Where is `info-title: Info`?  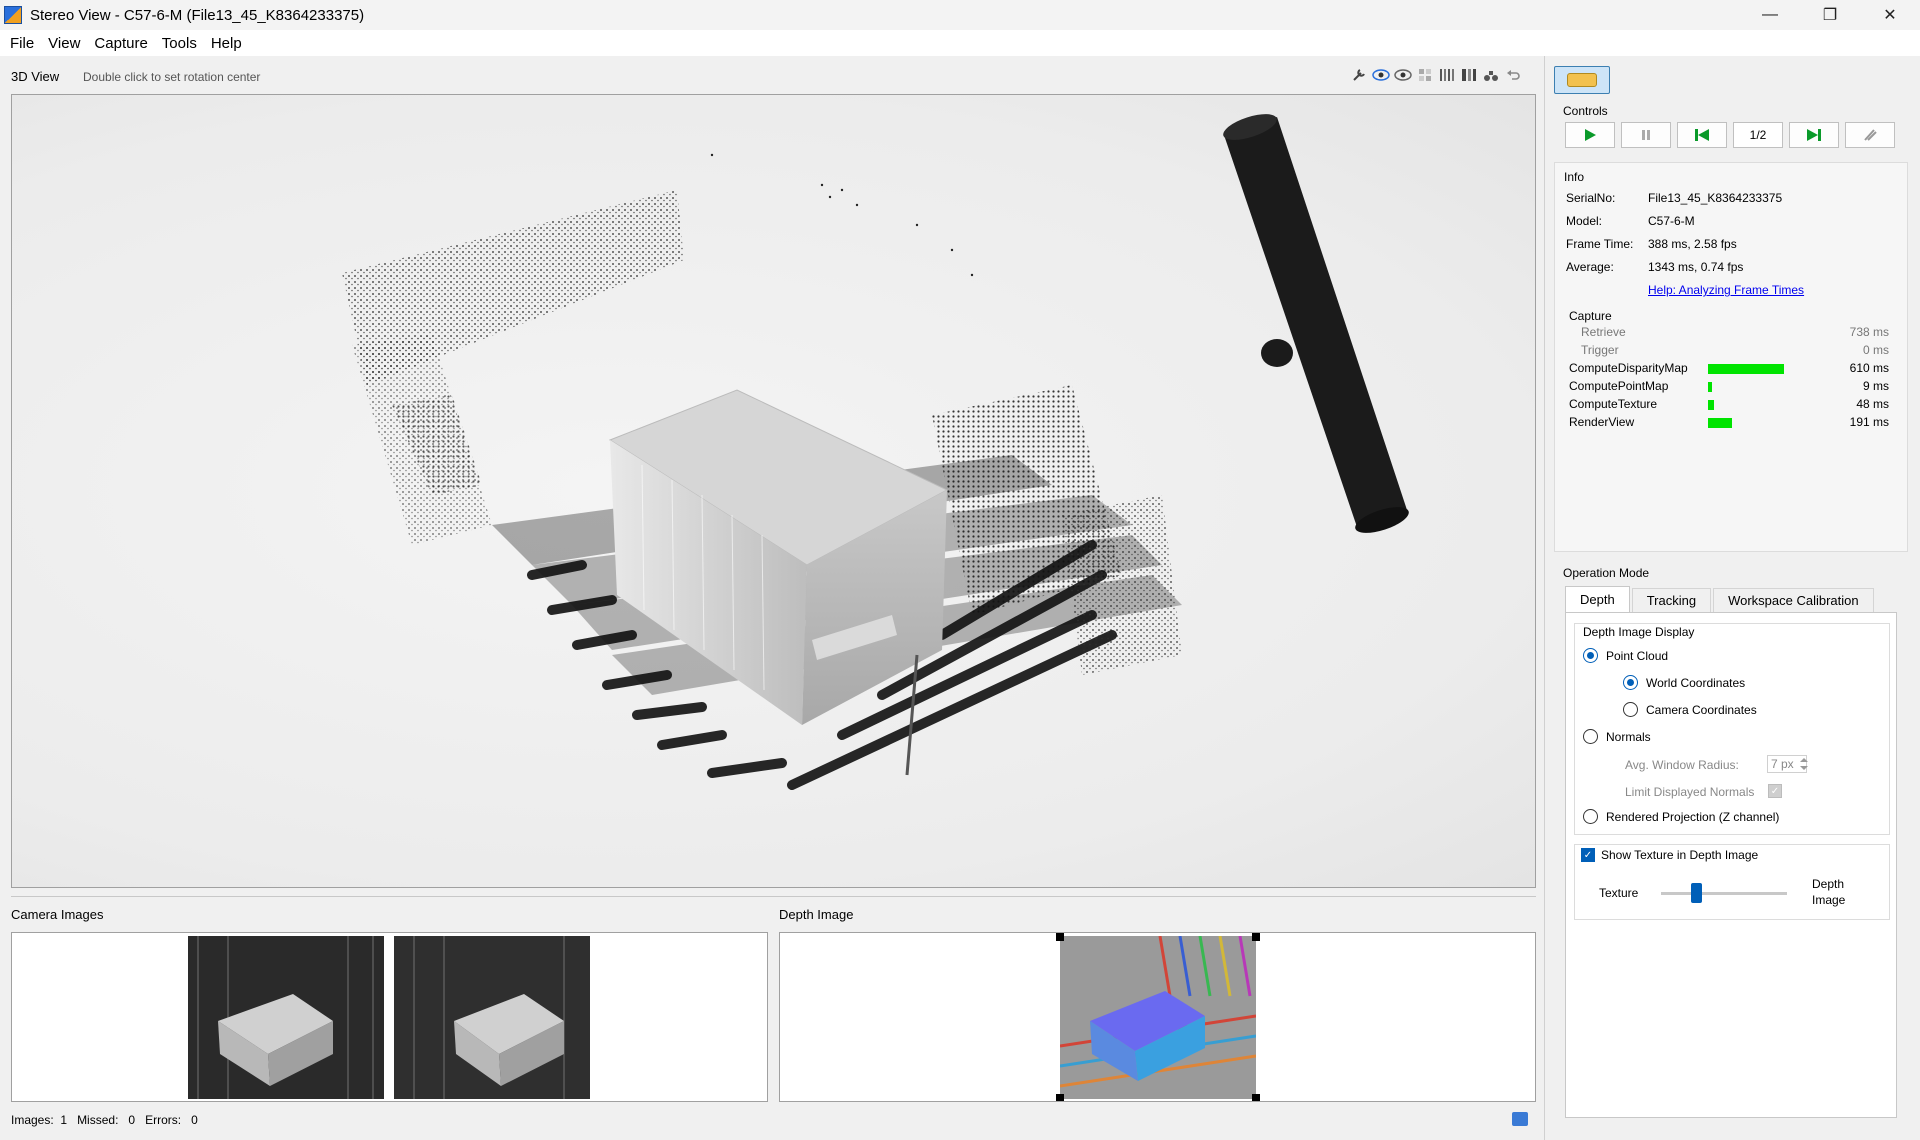
info-title: Info is located at coordinates (1574, 177).